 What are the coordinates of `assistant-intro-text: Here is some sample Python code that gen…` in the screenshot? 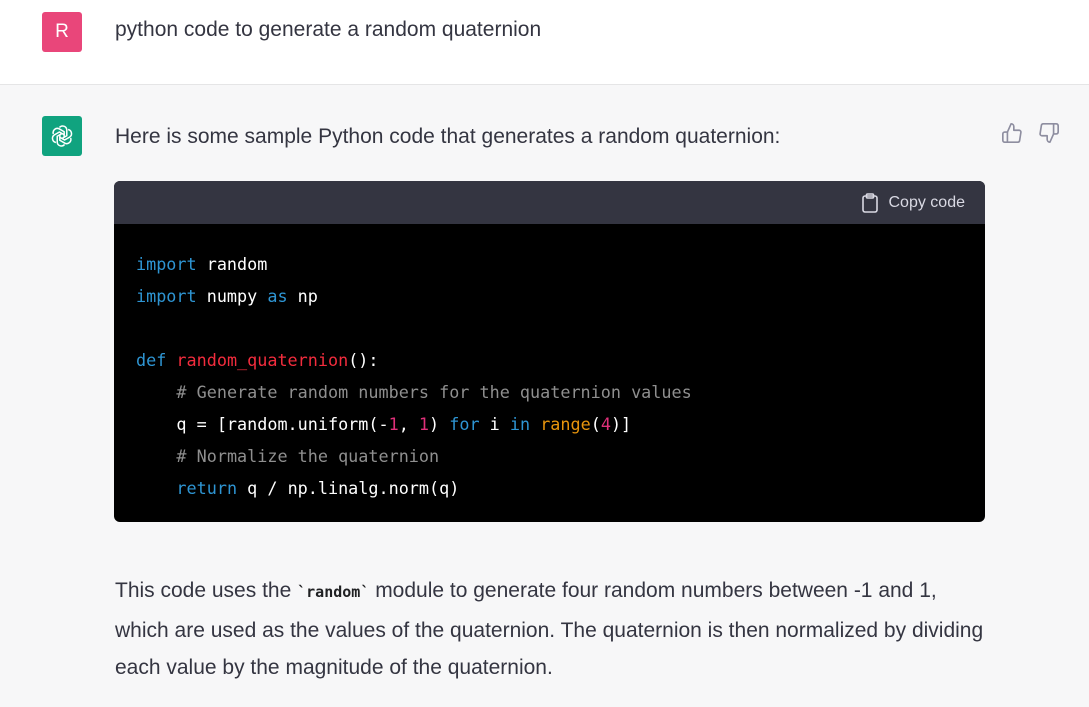 It's located at (448, 136).